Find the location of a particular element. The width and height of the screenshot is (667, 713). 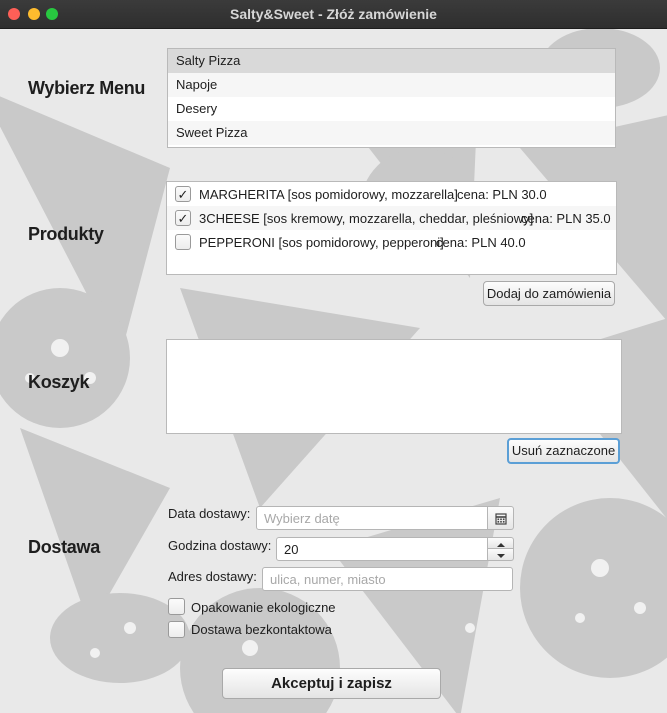

window-title: Salty&Sweet - Złóż zamówienie is located at coordinates (333, 14).